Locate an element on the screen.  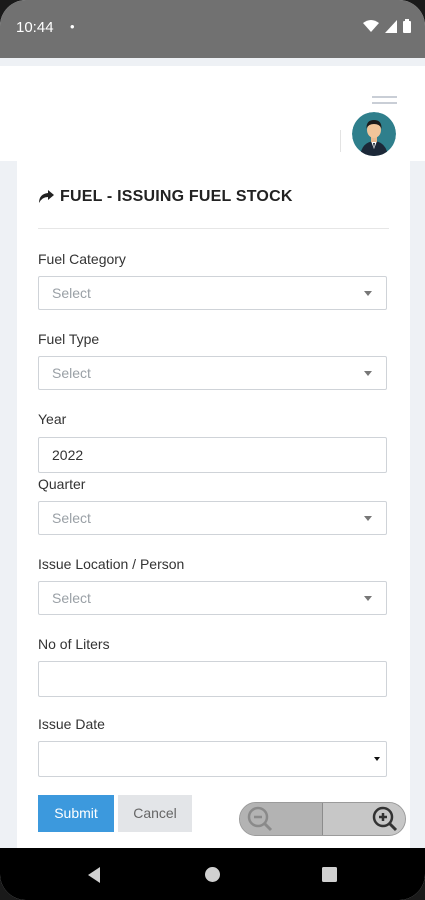
zoom-out-button is located at coordinates (281, 819).